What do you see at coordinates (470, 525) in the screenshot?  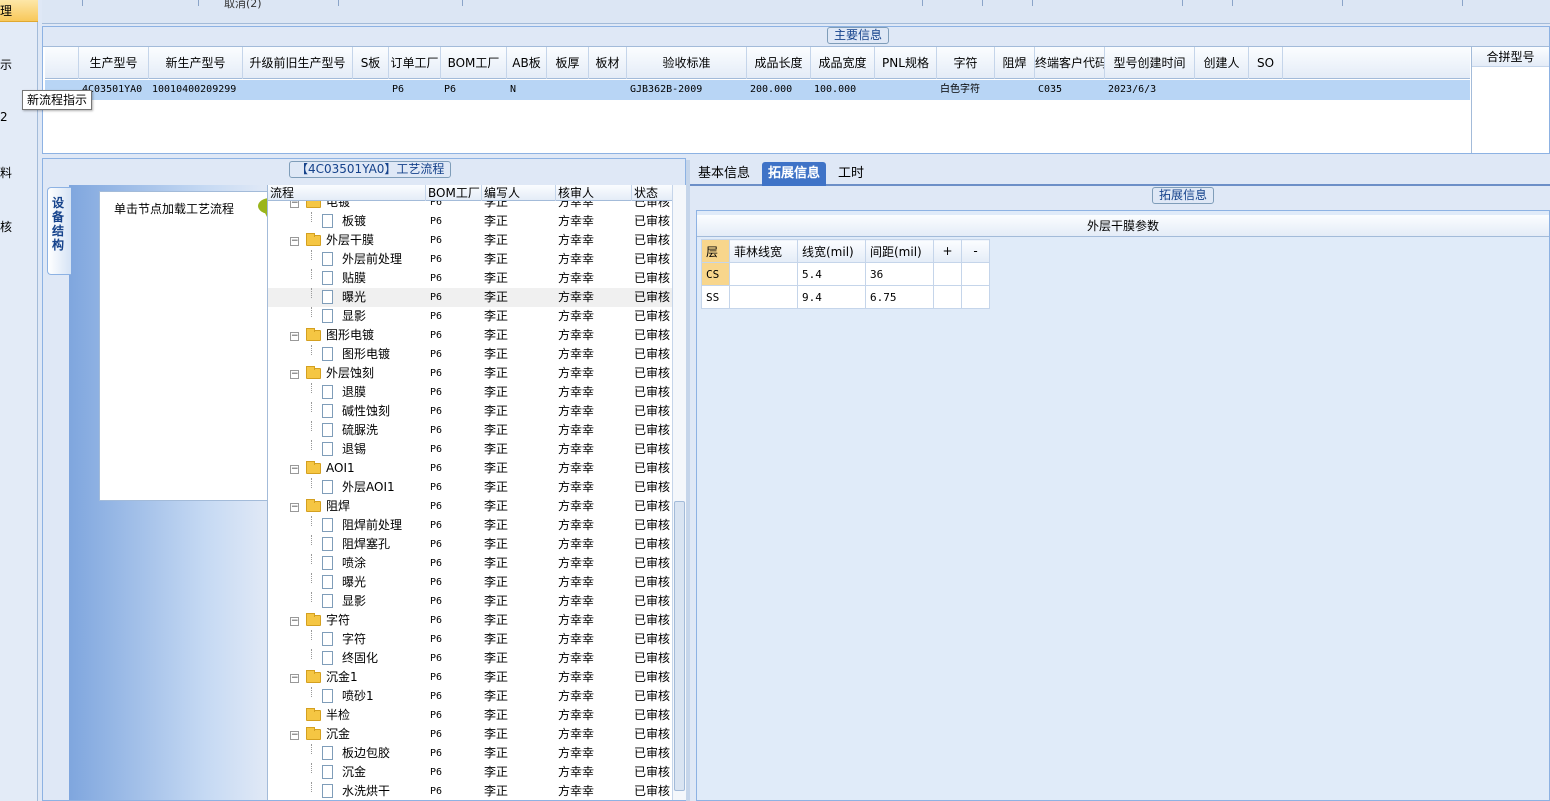 I see `tree-row: 阻焊前处理 P6 李正 方幸幸 已审核` at bounding box center [470, 525].